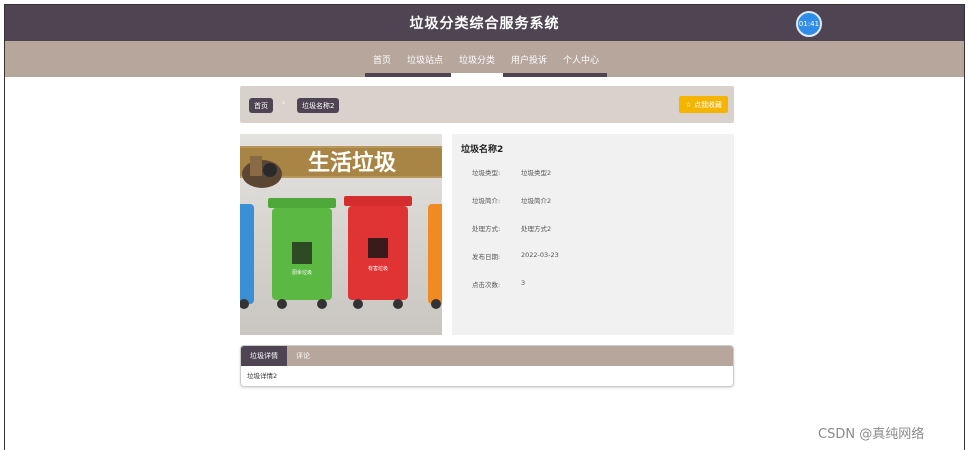 The height and width of the screenshot is (450, 969). Describe the element at coordinates (378, 268) in the screenshot. I see `red-bin-label: 有害垃圾` at that location.